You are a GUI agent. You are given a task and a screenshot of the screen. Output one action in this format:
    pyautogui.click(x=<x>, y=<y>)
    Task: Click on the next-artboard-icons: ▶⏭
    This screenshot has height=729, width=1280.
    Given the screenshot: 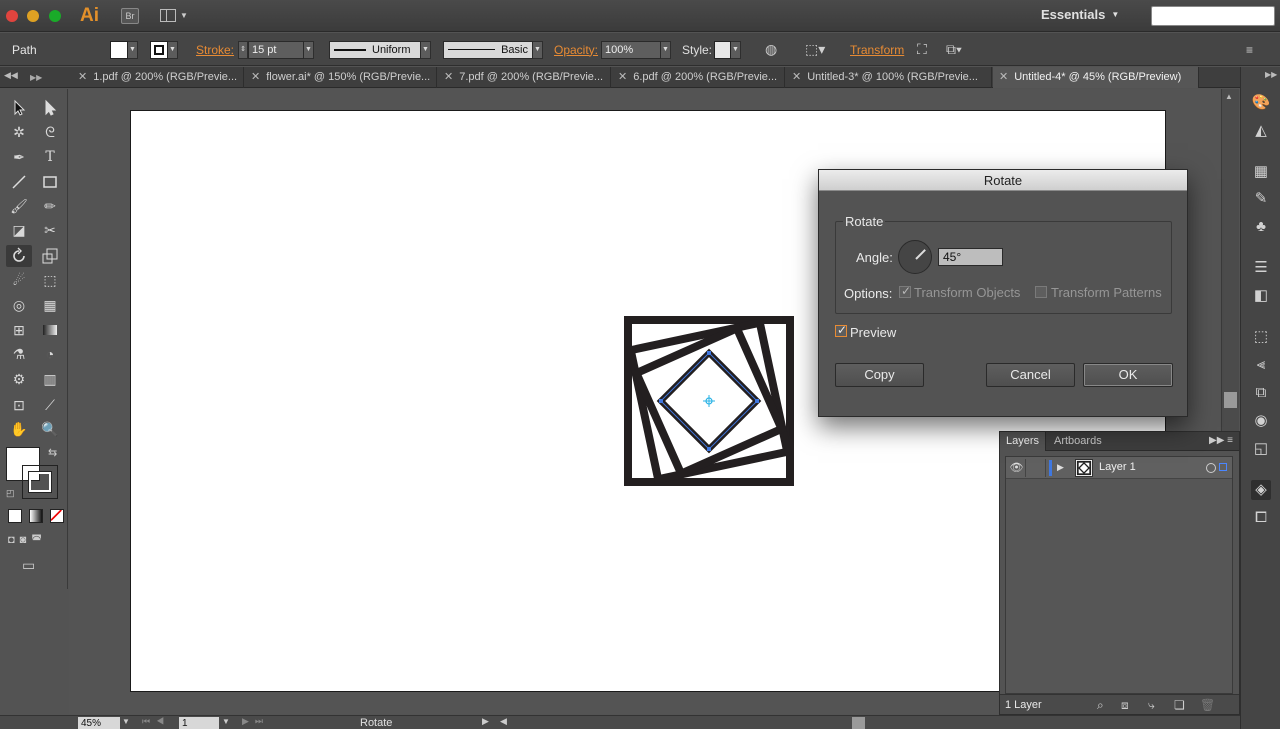 What is the action you would take?
    pyautogui.click(x=255, y=721)
    